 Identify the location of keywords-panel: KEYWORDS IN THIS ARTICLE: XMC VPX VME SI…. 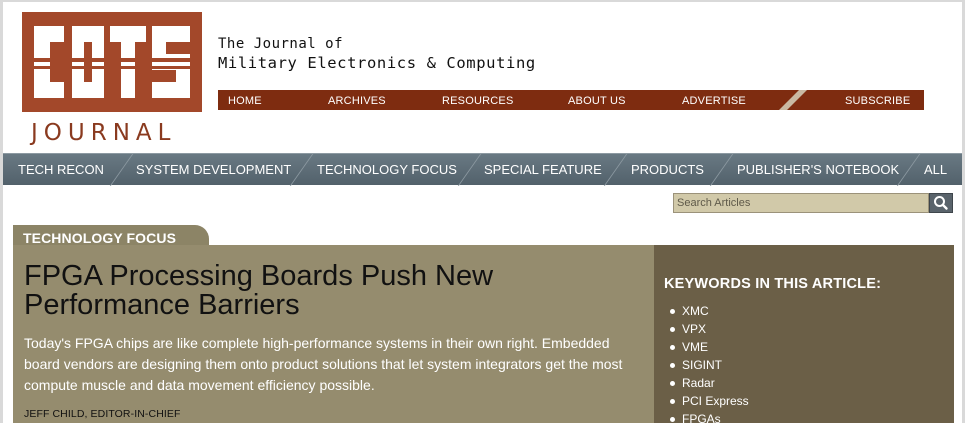
(804, 334).